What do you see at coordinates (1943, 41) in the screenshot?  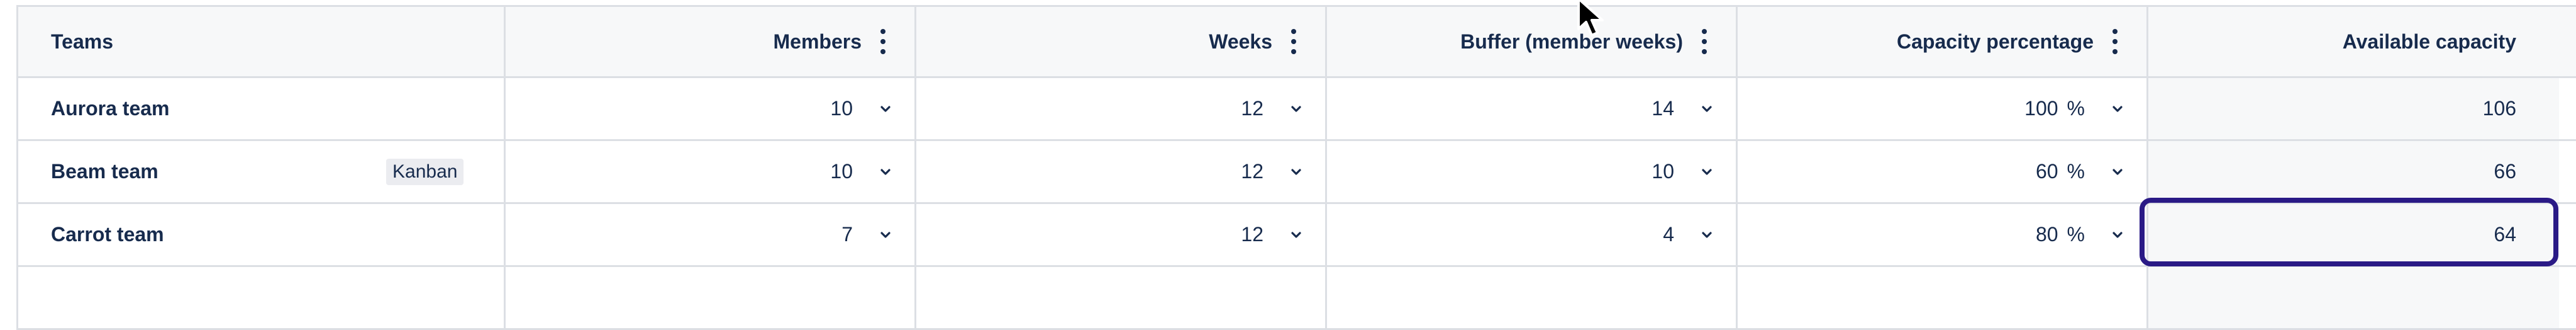 I see `header-capacity-percentage: Capacity percentage` at bounding box center [1943, 41].